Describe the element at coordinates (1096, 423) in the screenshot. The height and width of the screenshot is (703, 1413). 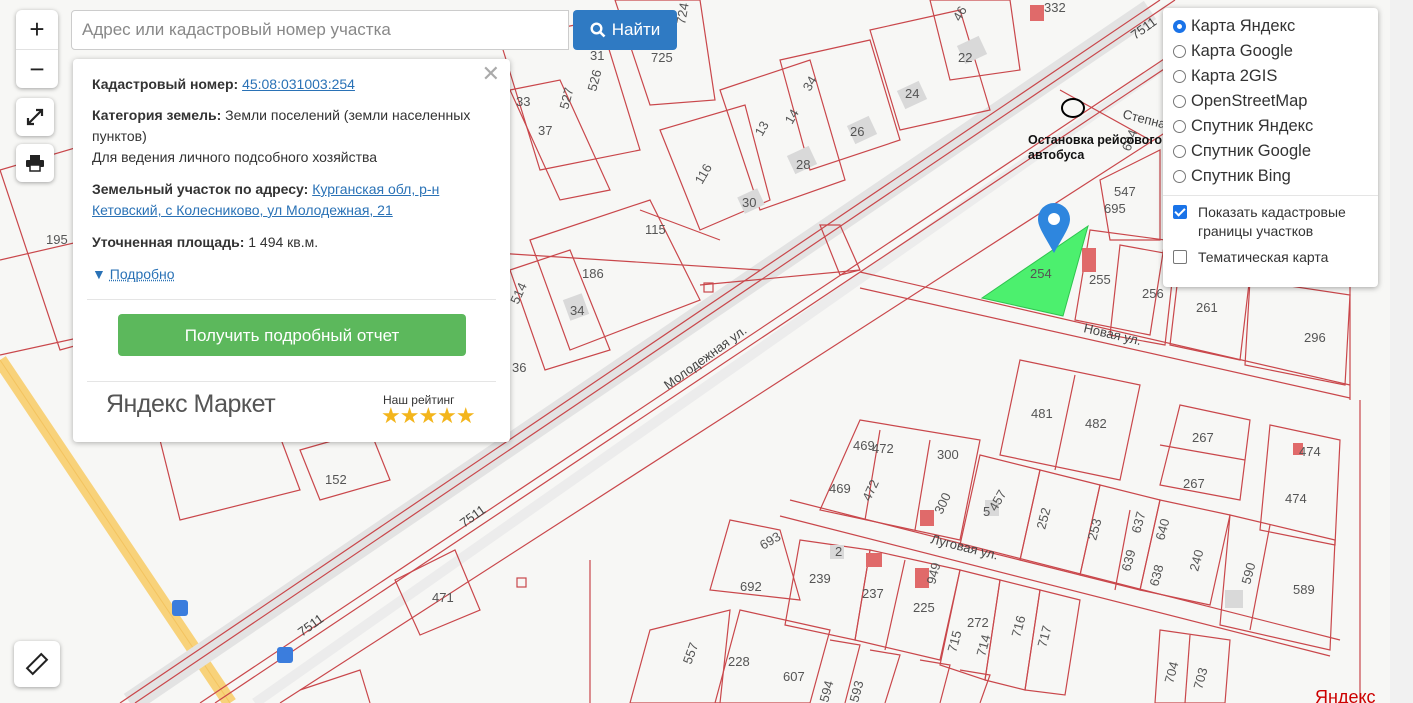
I see `parcel-number-label: 482` at that location.